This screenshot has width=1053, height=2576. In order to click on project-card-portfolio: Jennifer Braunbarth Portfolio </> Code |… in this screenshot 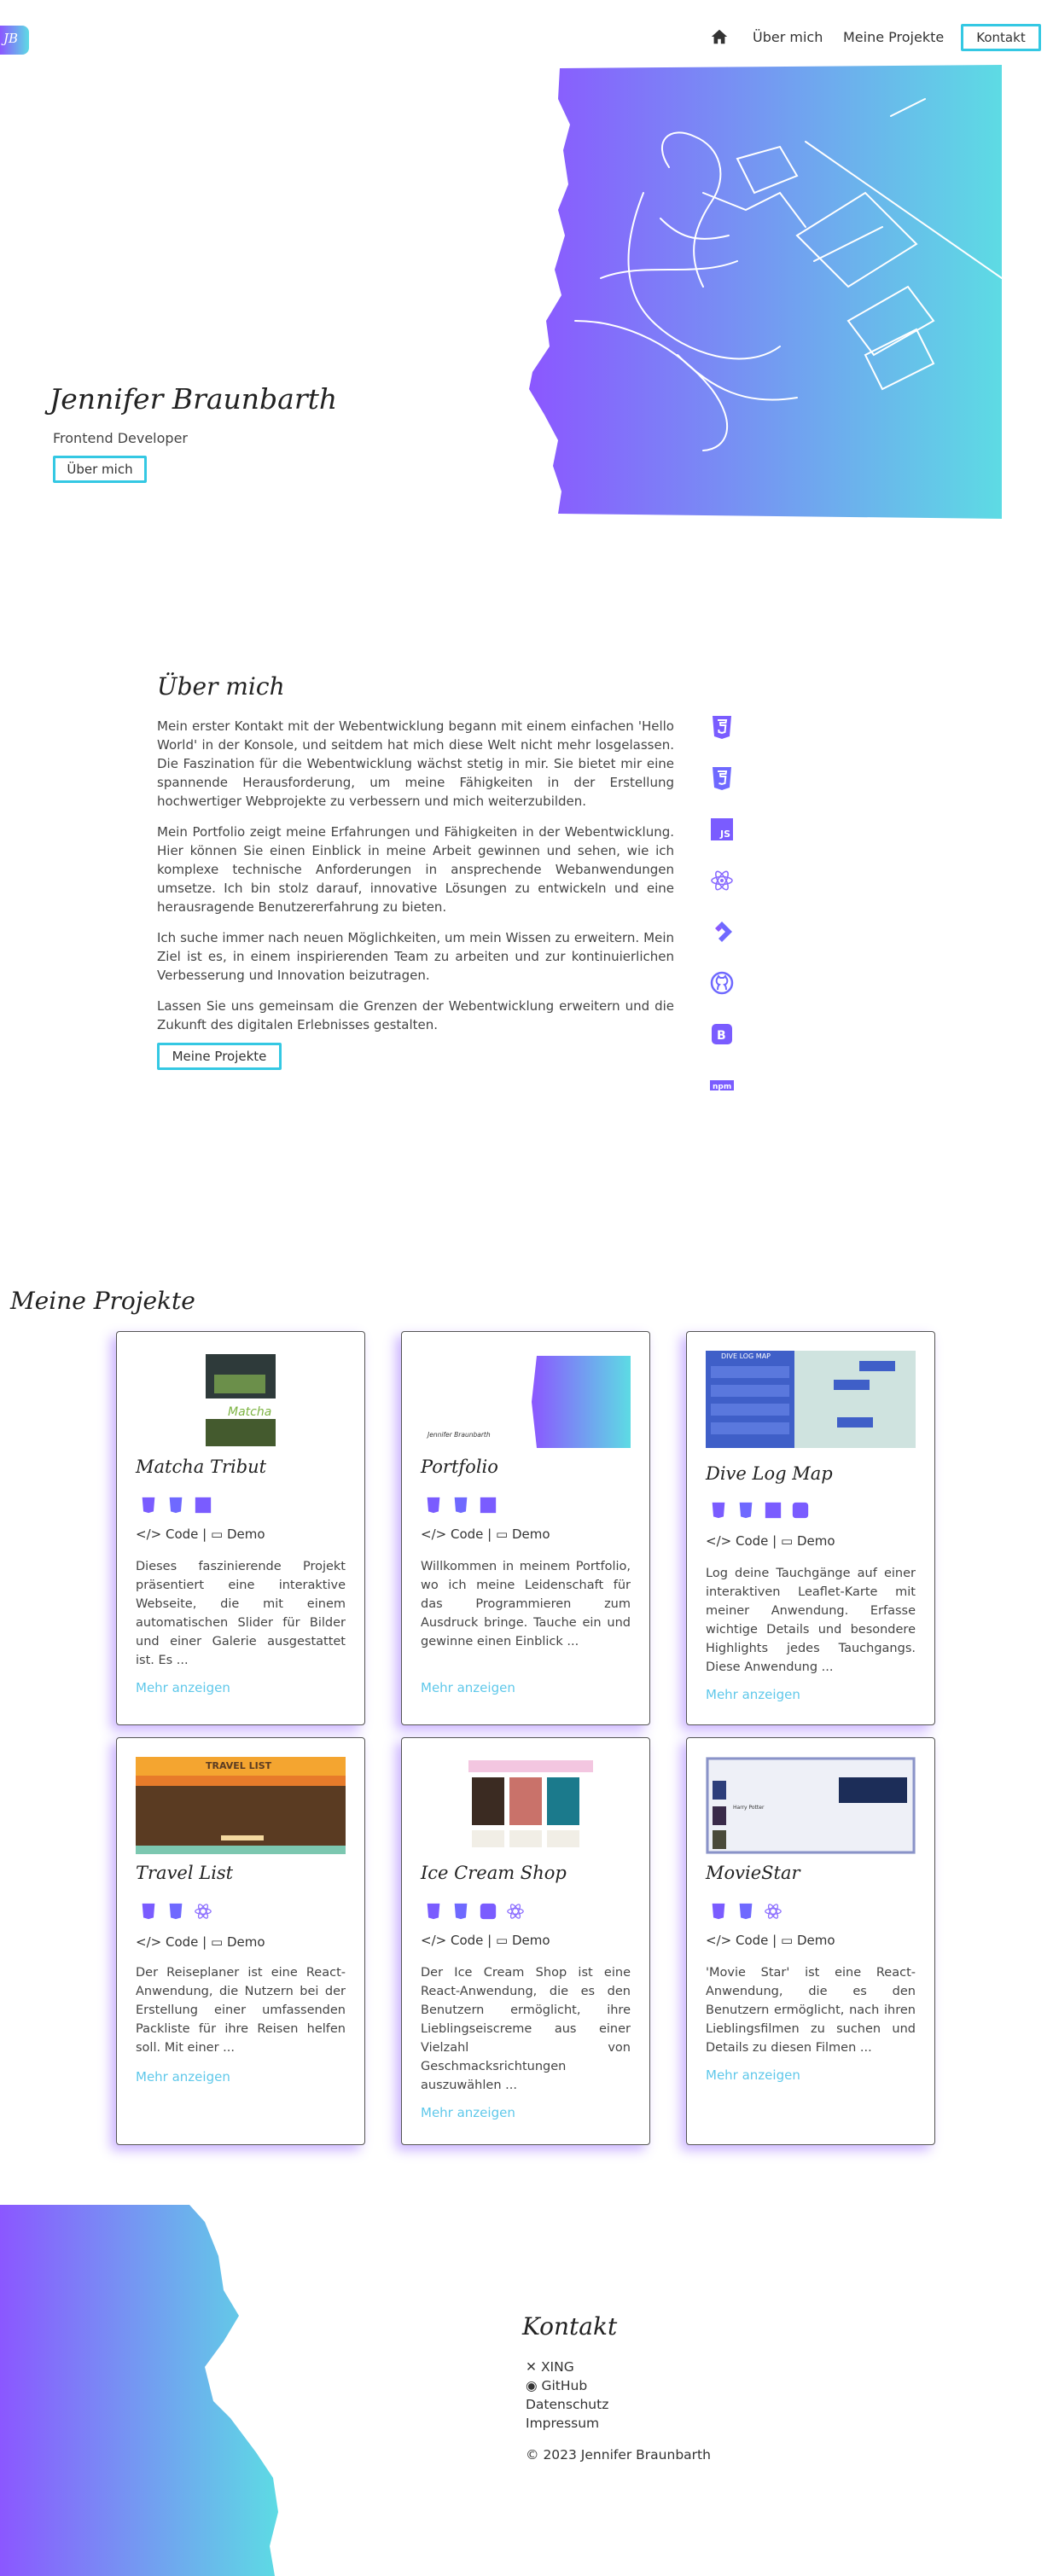, I will do `click(525, 1528)`.